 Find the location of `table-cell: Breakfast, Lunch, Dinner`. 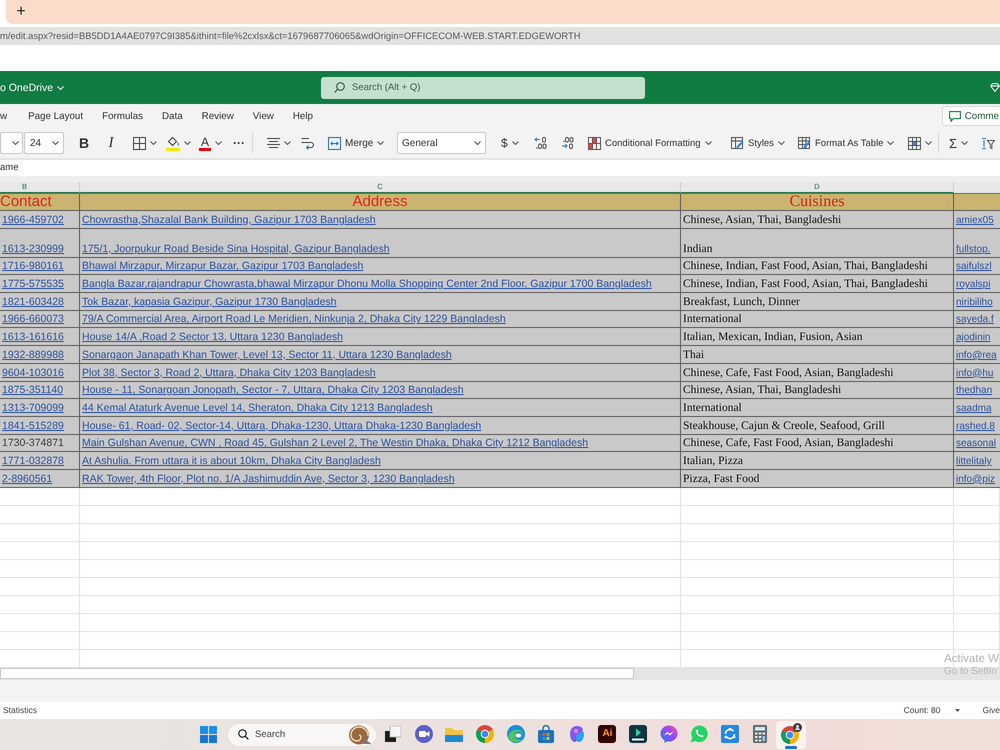

table-cell: Breakfast, Lunch, Dinner is located at coordinates (817, 302).